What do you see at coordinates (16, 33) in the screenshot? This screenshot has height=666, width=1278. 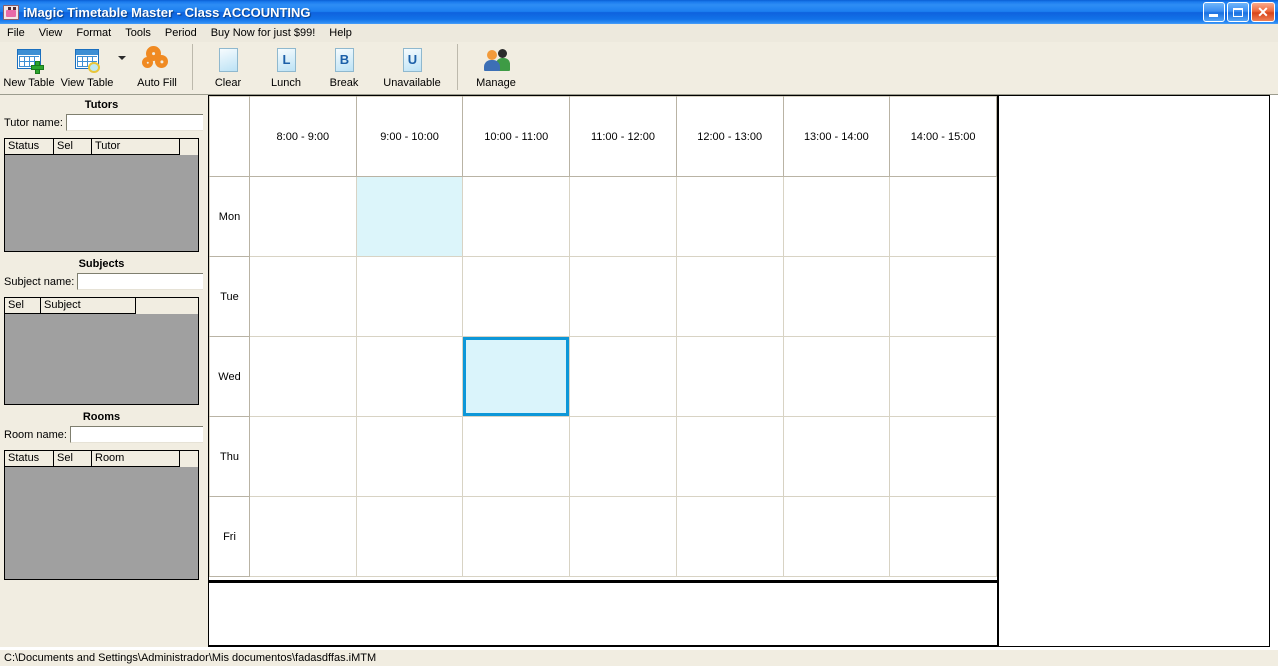 I see `menu-item-file: File` at bounding box center [16, 33].